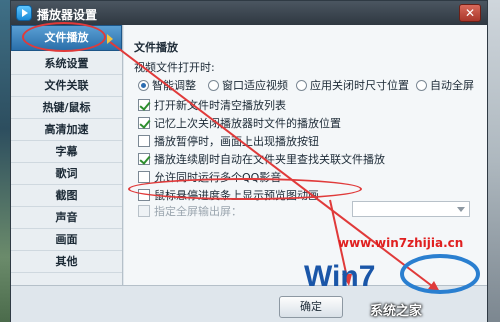 The width and height of the screenshot is (500, 322). Describe the element at coordinates (66, 108) in the screenshot. I see `sidebar-item-hotkeys: 热键/鼠标` at that location.